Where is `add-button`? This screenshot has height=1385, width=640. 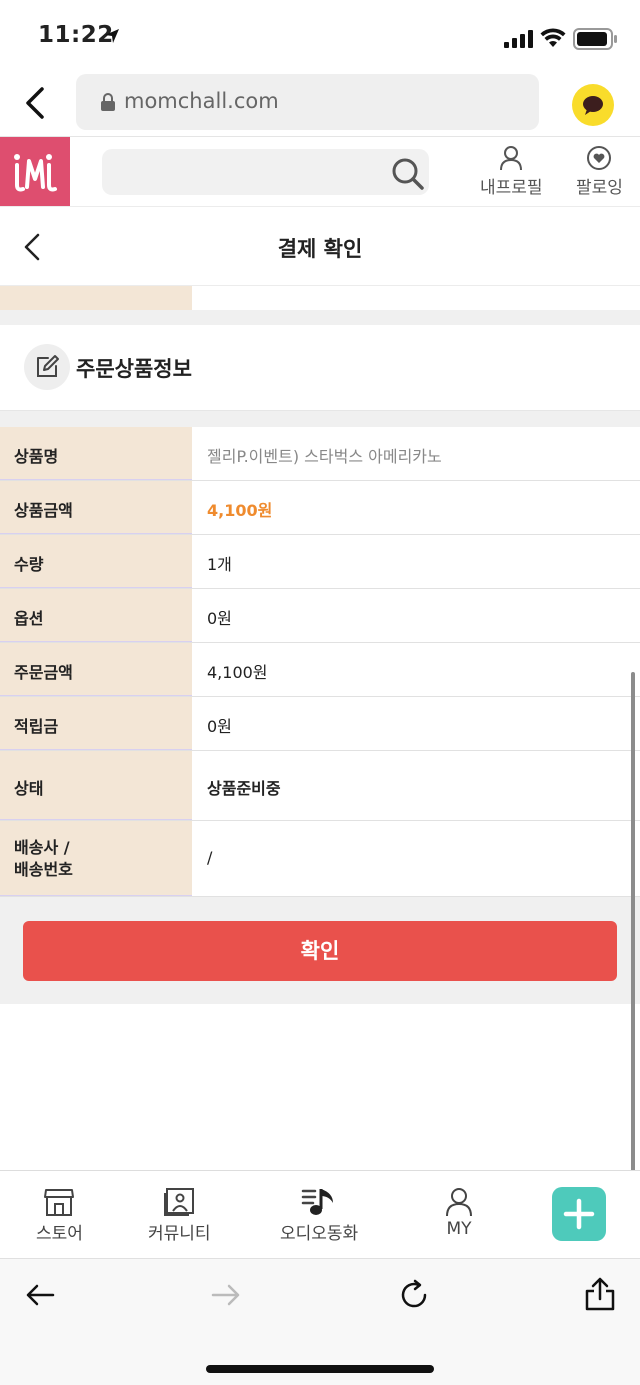
add-button is located at coordinates (579, 1214).